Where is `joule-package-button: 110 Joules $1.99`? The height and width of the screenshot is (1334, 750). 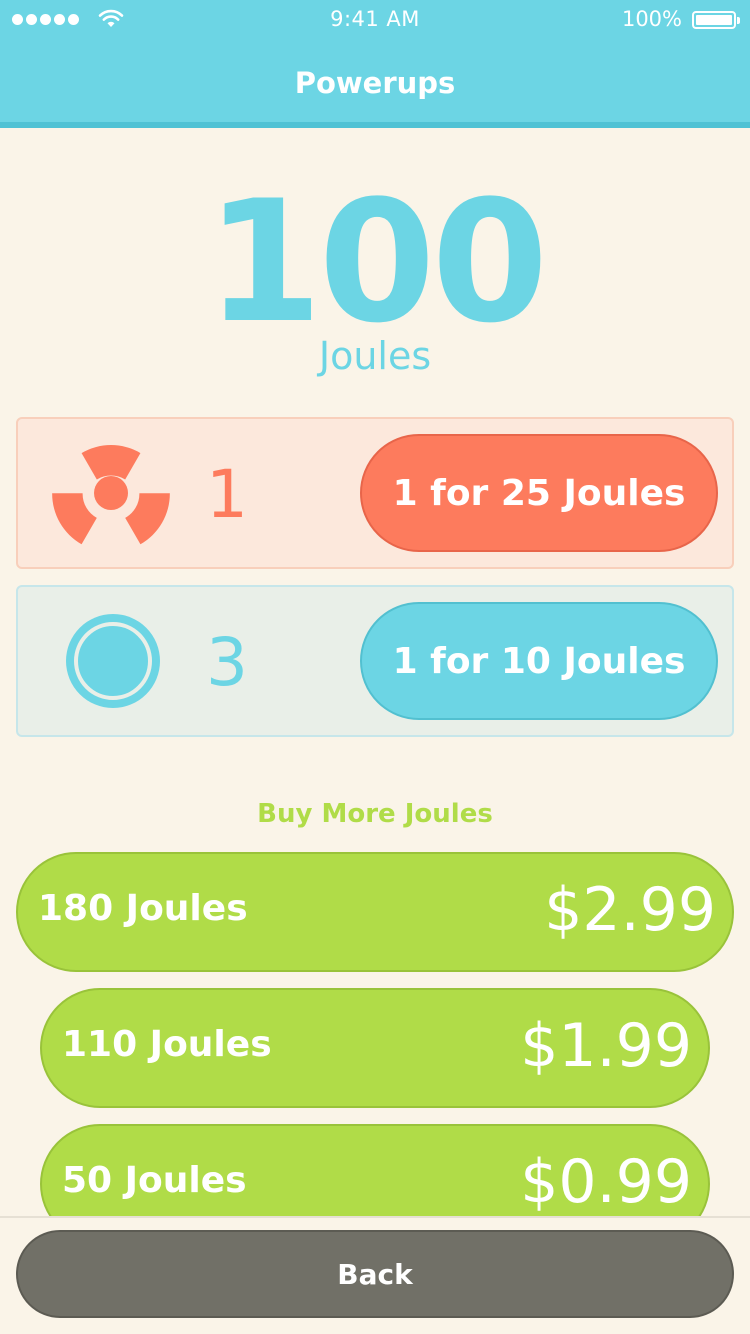 joule-package-button: 110 Joules $1.99 is located at coordinates (375, 1048).